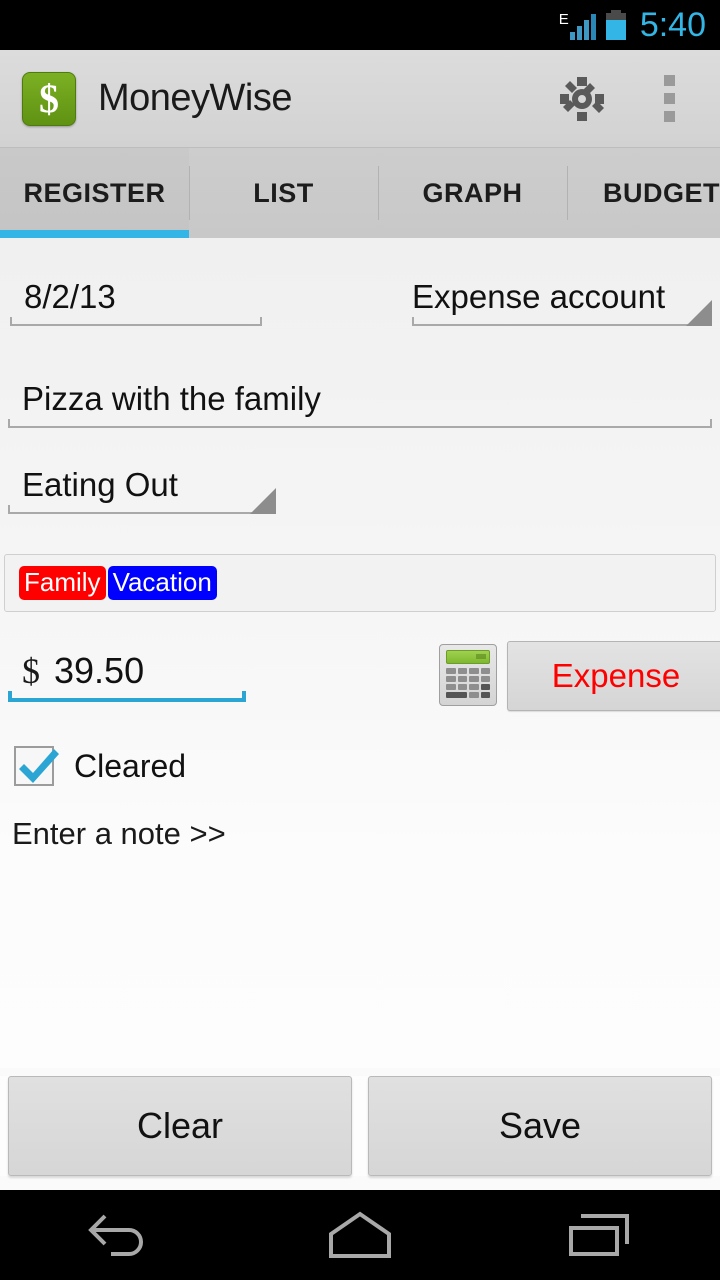 This screenshot has height=1280, width=720. Describe the element at coordinates (360, 25) in the screenshot. I see `status-bar: E 5:40` at that location.